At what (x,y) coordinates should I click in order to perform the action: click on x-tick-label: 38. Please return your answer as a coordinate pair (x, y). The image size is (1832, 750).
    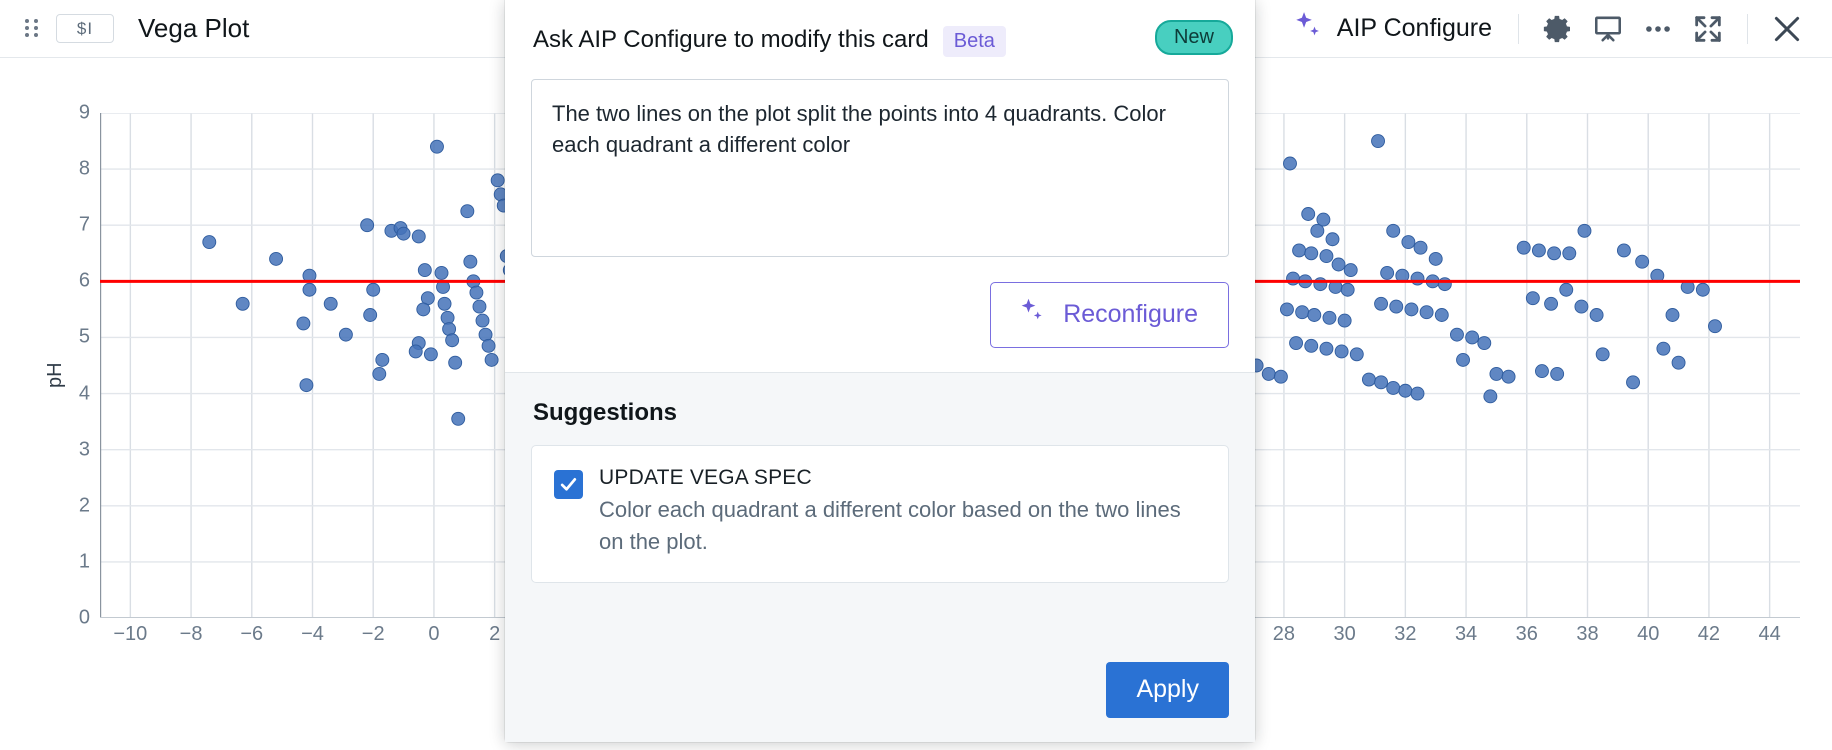
    Looking at the image, I should click on (1587, 634).